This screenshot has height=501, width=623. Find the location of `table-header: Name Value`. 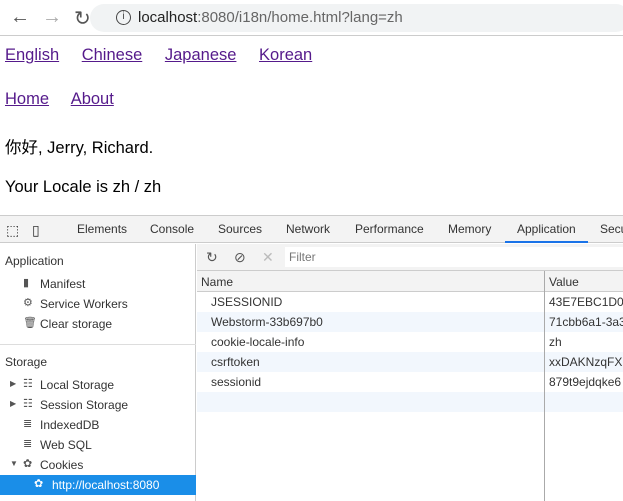

table-header: Name Value is located at coordinates (410, 281).